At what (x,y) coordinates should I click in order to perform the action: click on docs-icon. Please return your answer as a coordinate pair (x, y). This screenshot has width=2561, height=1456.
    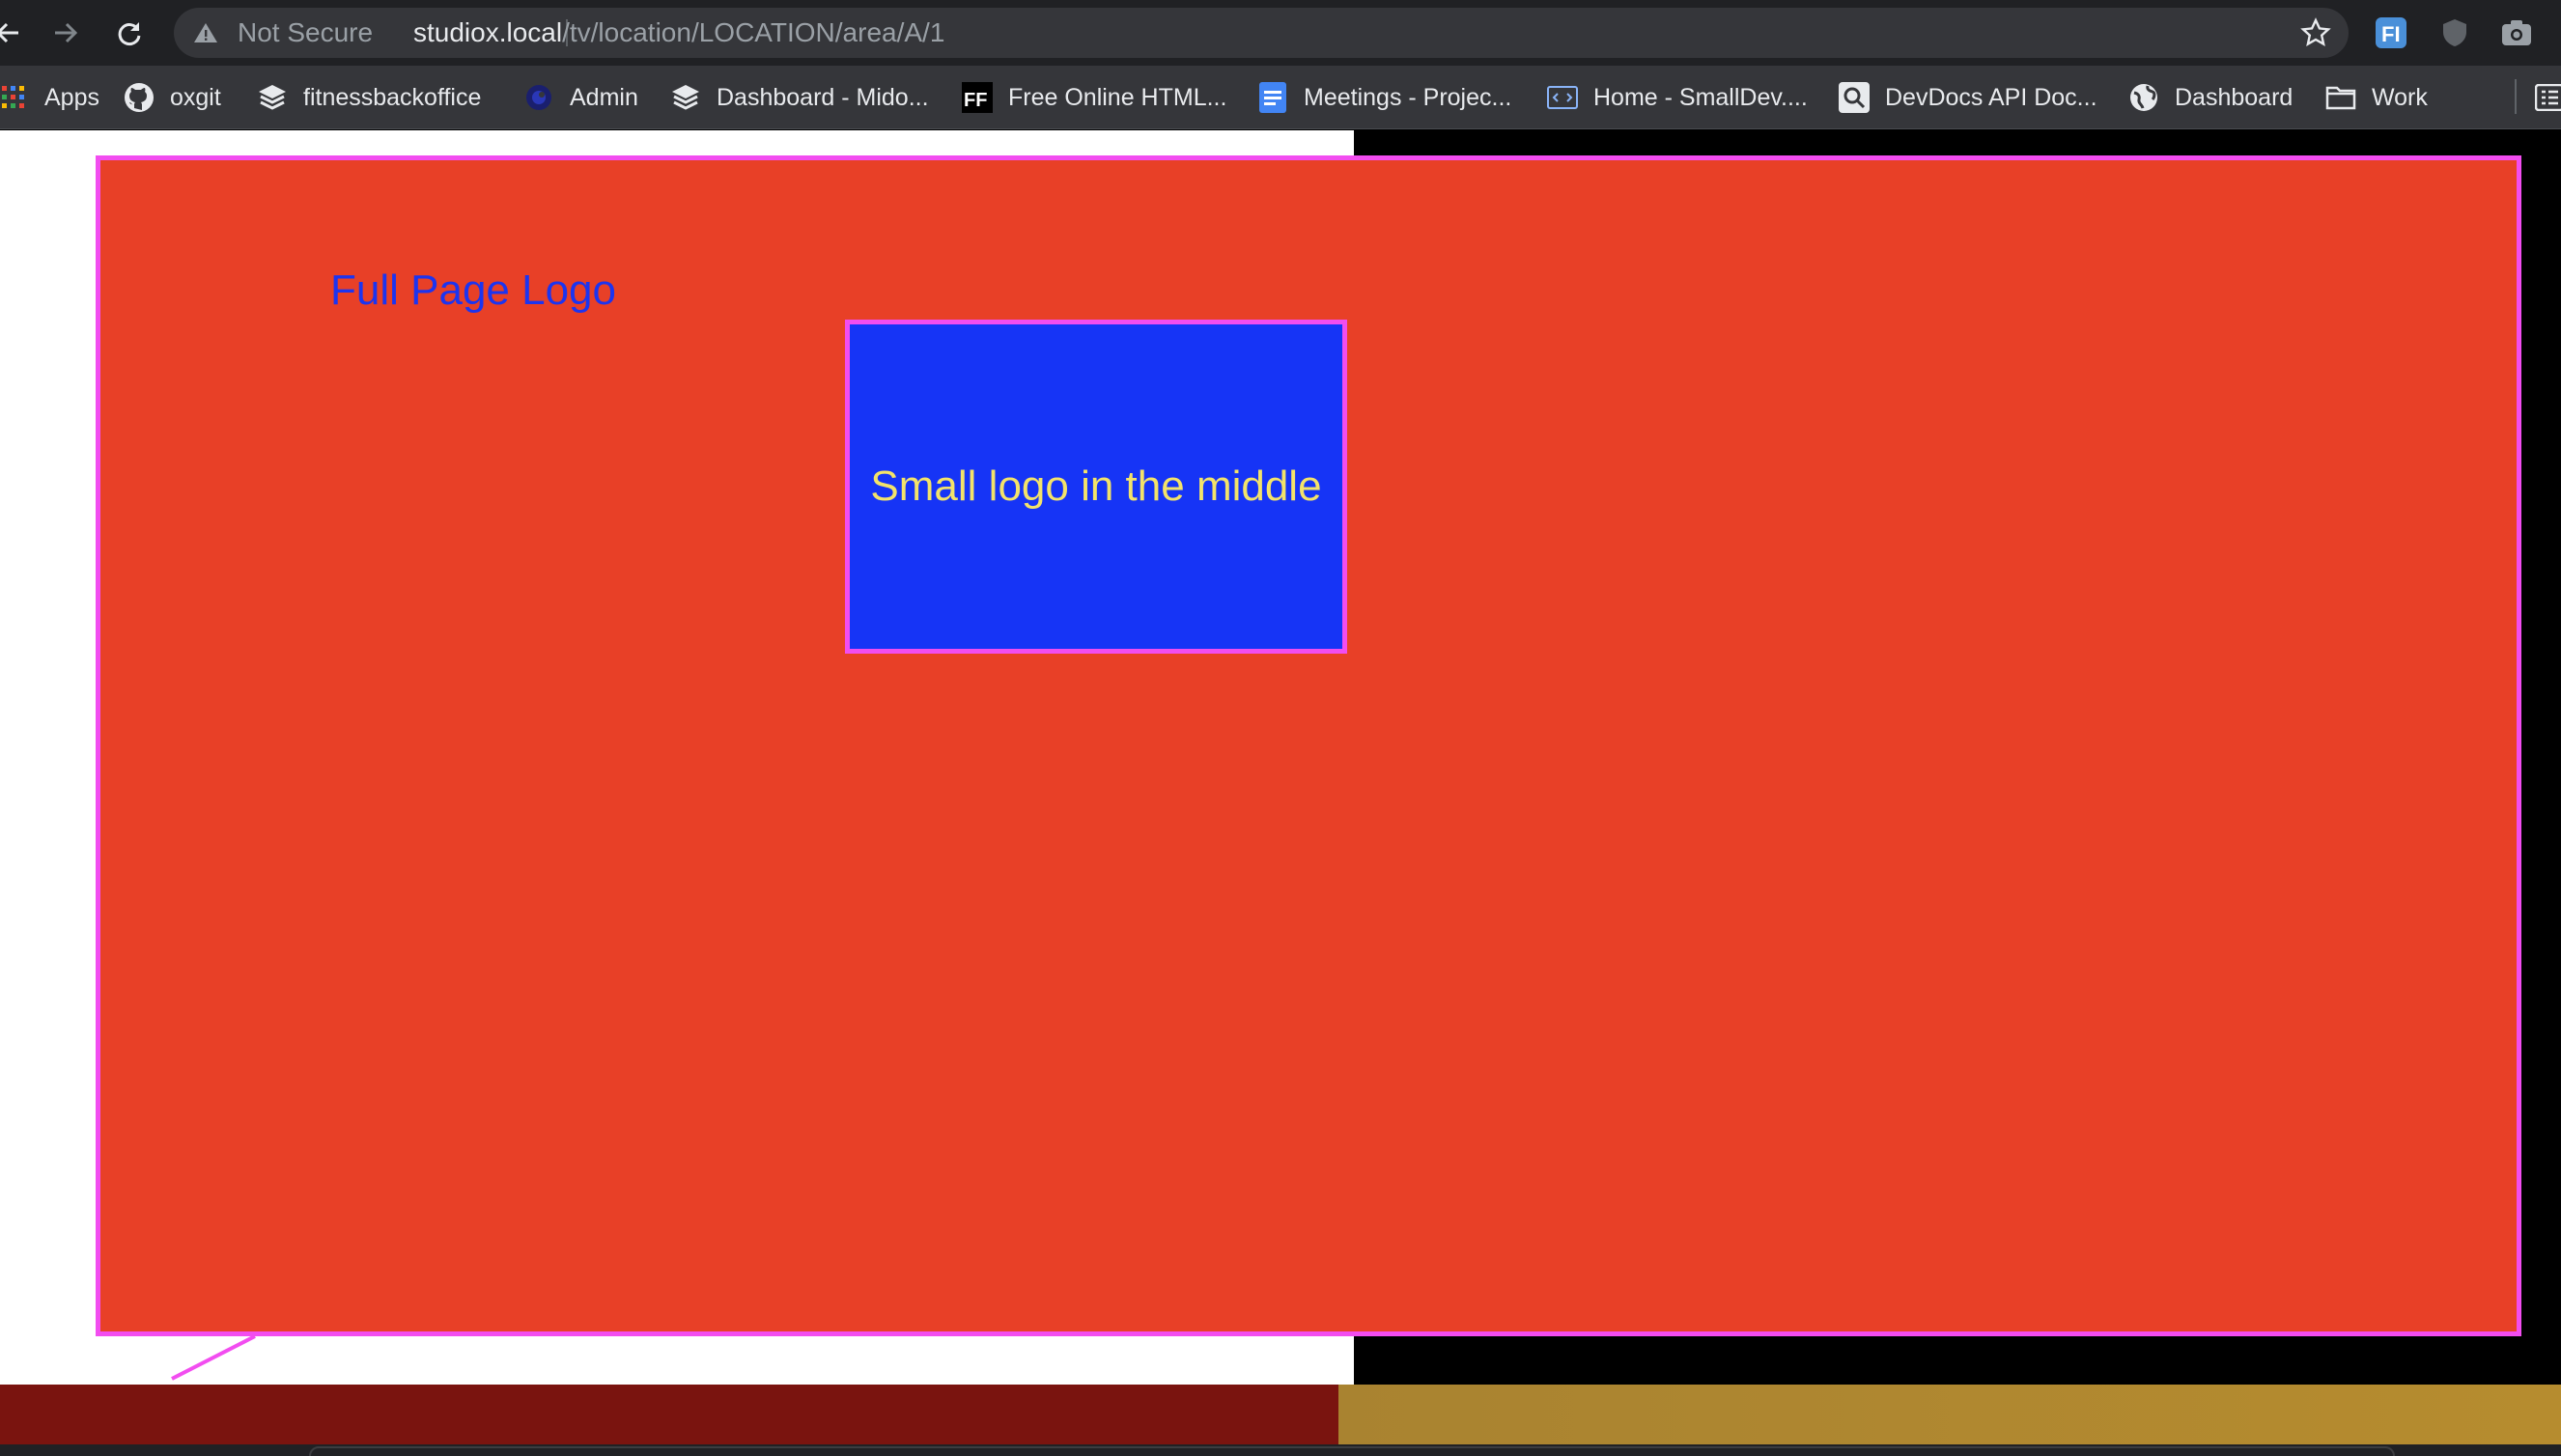
    Looking at the image, I should click on (1272, 98).